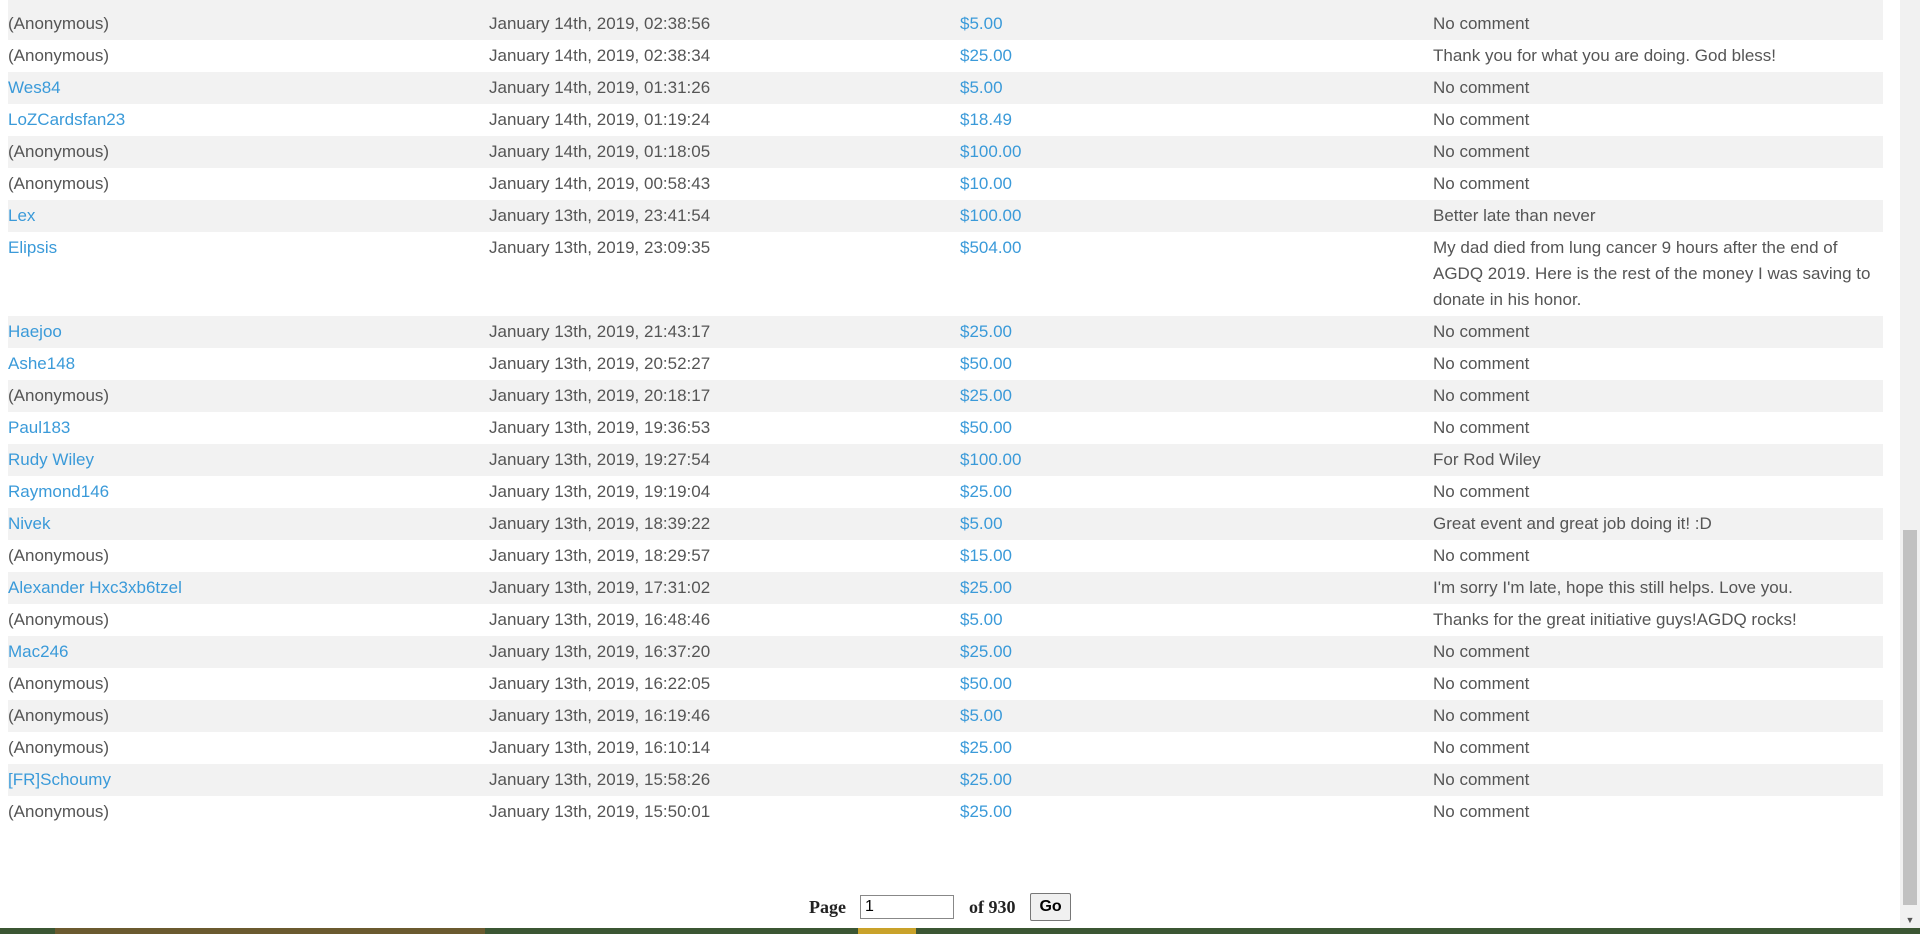 Image resolution: width=1920 pixels, height=934 pixels. Describe the element at coordinates (1196, 120) in the screenshot. I see `donation-amount-cell: $18.49` at that location.